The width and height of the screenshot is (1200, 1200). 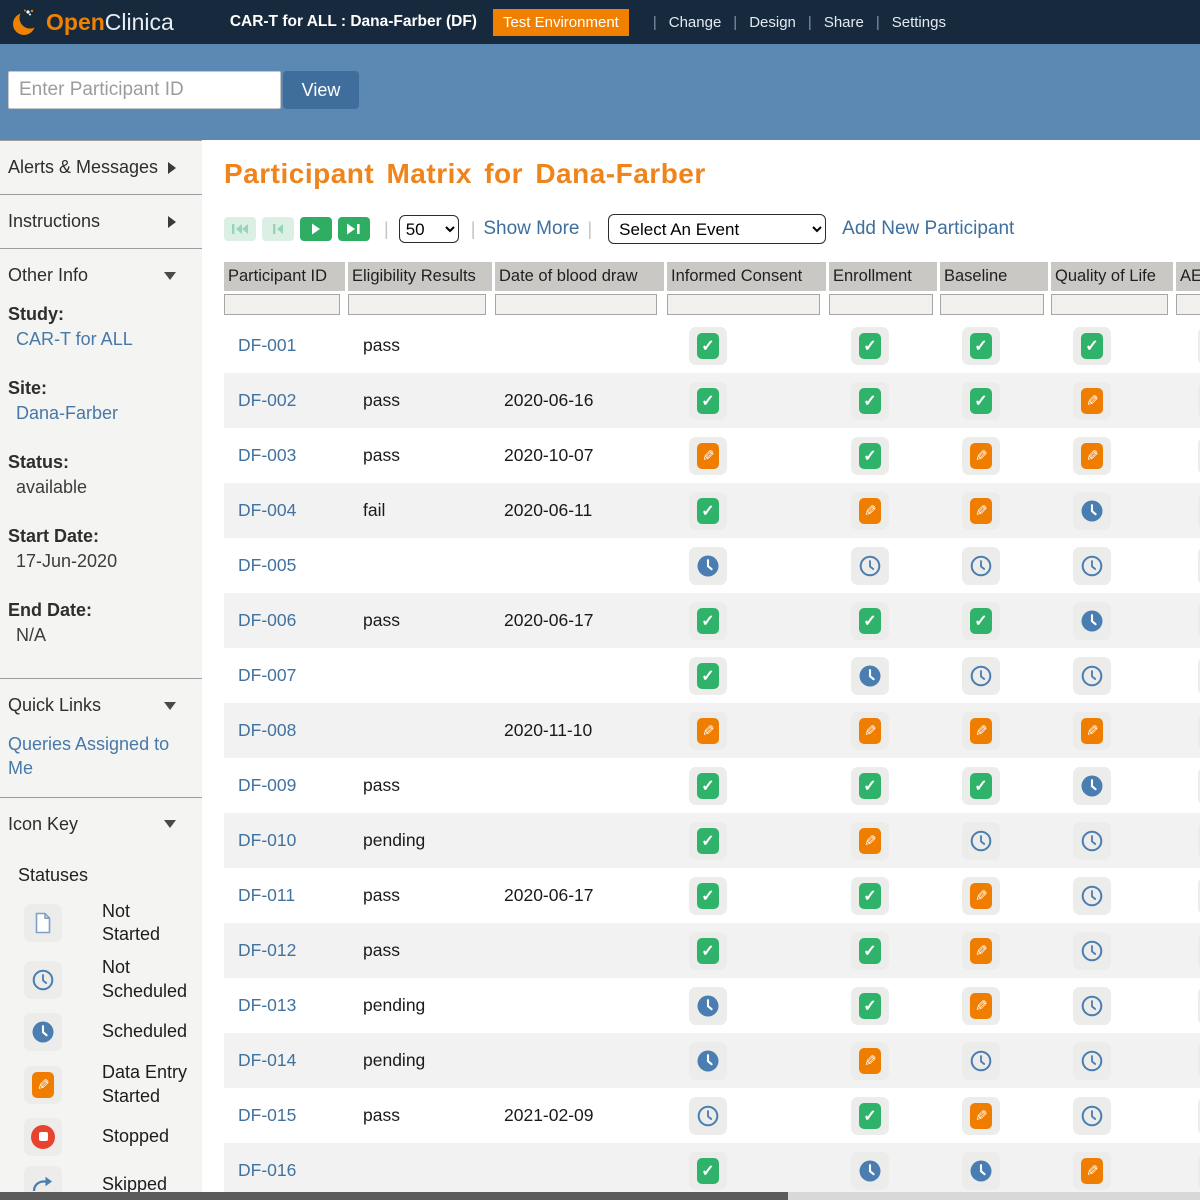 I want to click on nav-item-change: Change, so click(x=695, y=22).